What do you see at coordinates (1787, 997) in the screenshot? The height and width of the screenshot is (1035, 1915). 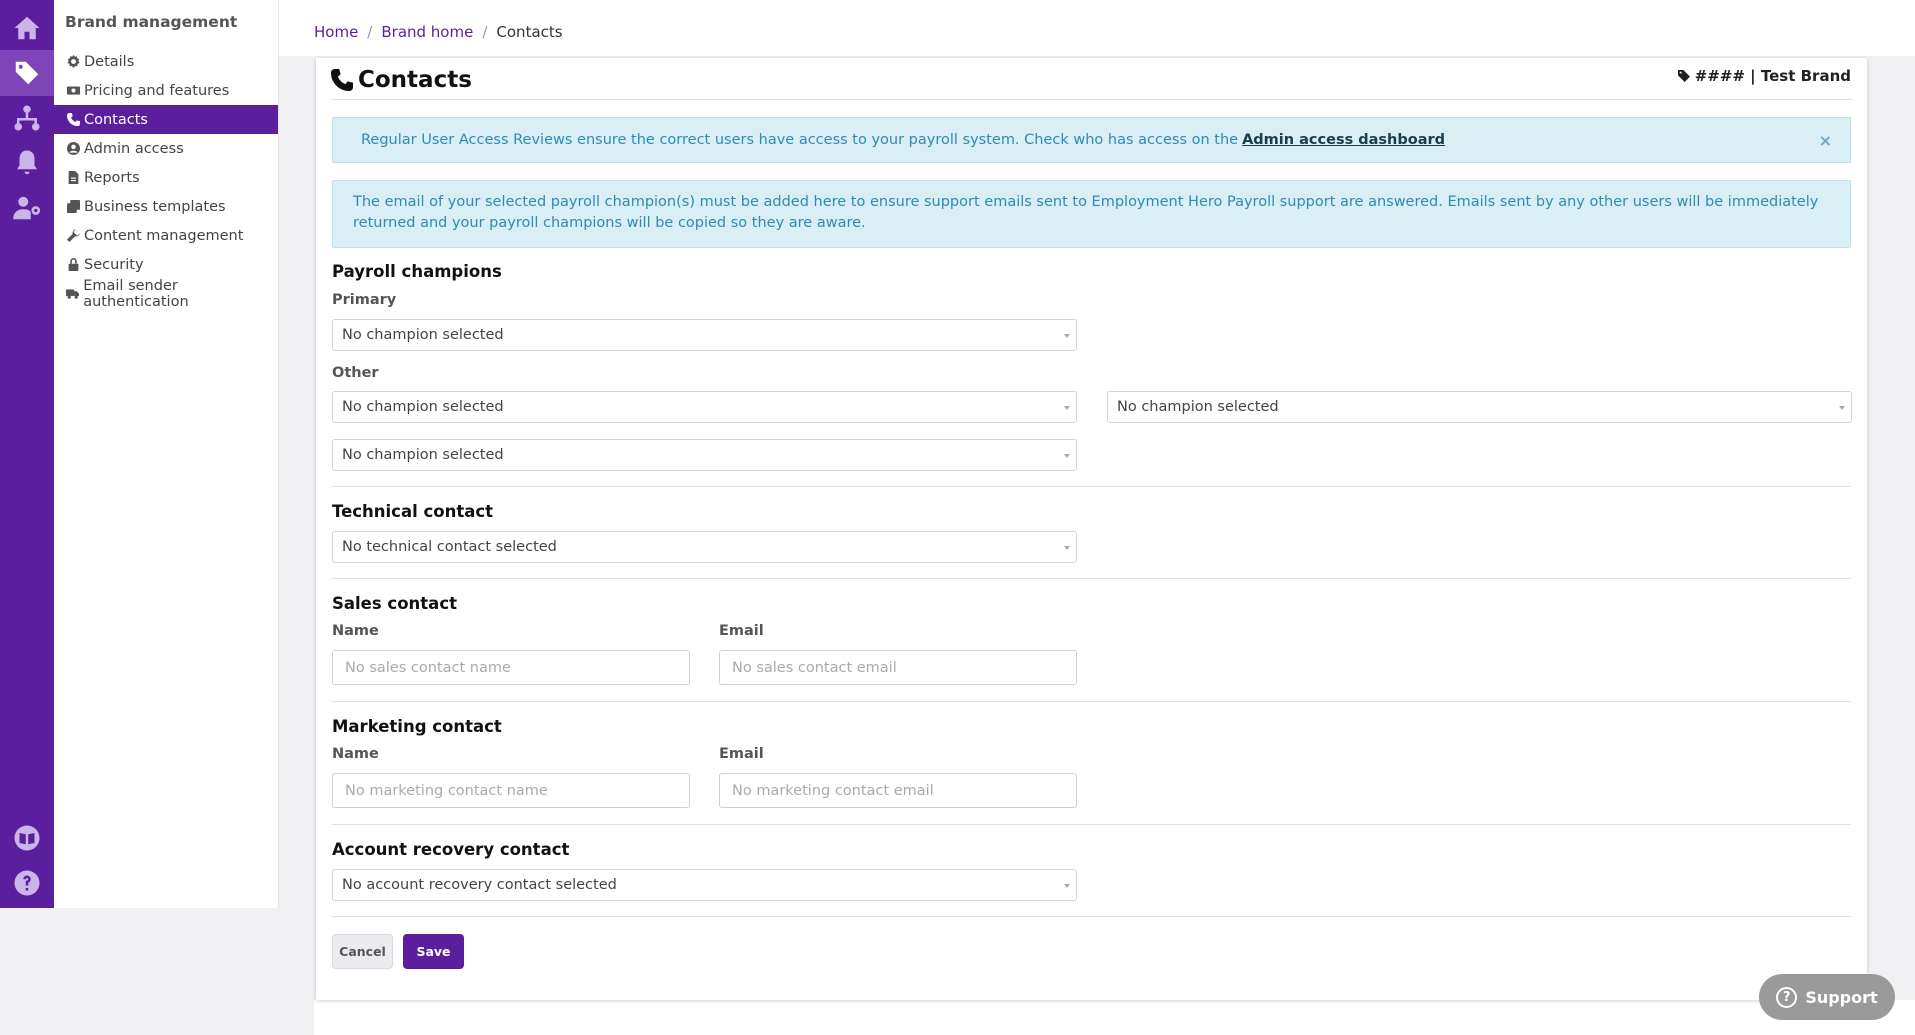 I see `help-icon: ?` at bounding box center [1787, 997].